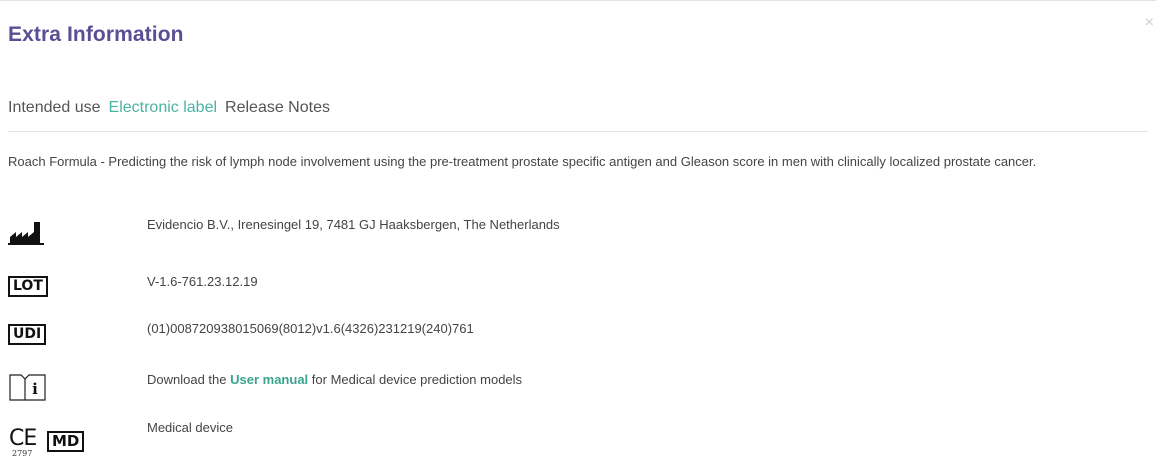 The width and height of the screenshot is (1156, 475). What do you see at coordinates (54, 115) in the screenshot?
I see `tab-intended-use: Intended use` at bounding box center [54, 115].